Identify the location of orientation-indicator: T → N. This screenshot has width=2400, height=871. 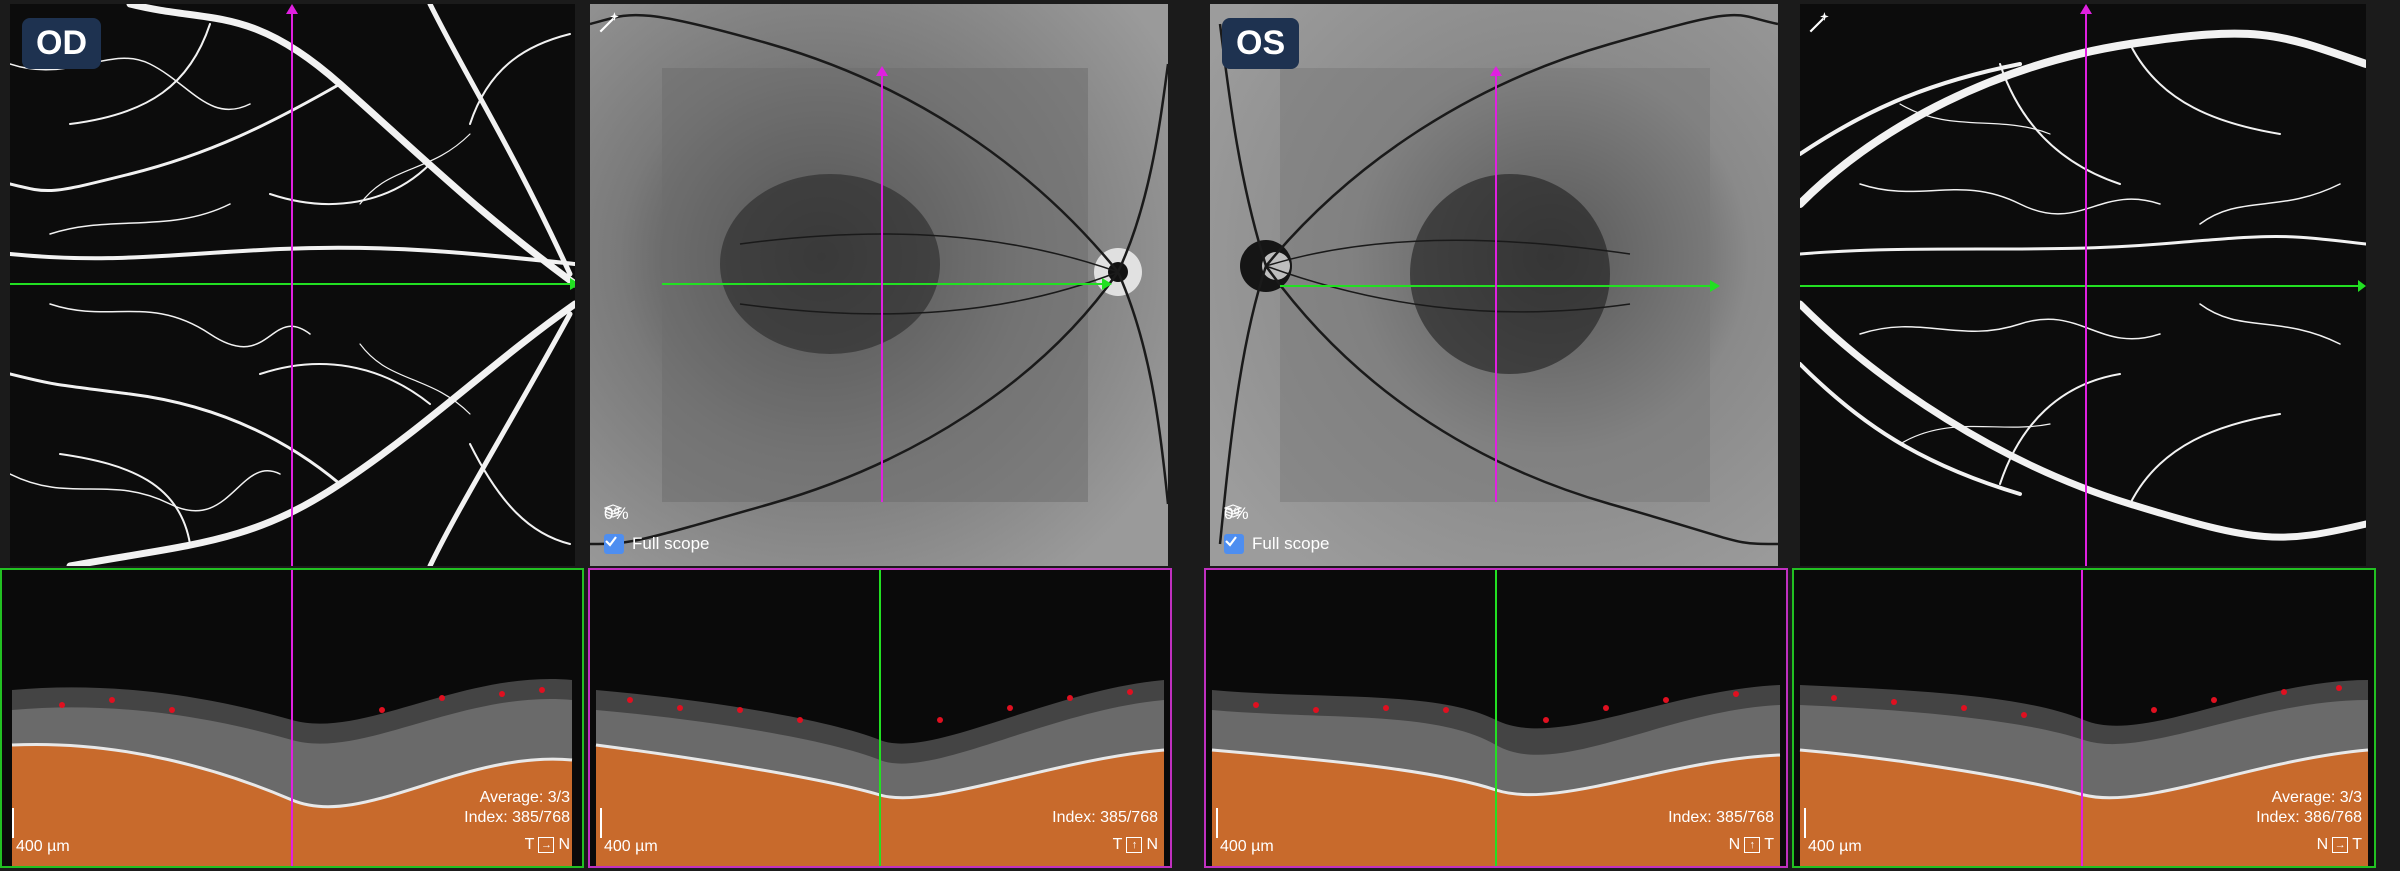
(547, 845).